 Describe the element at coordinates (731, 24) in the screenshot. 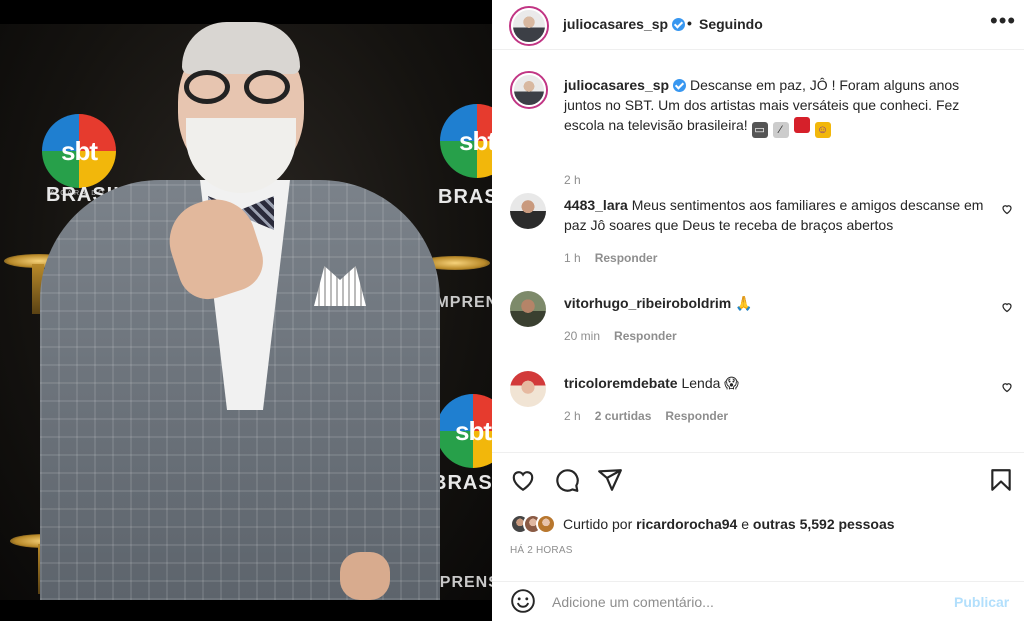

I see `following-button: Seguindo` at that location.